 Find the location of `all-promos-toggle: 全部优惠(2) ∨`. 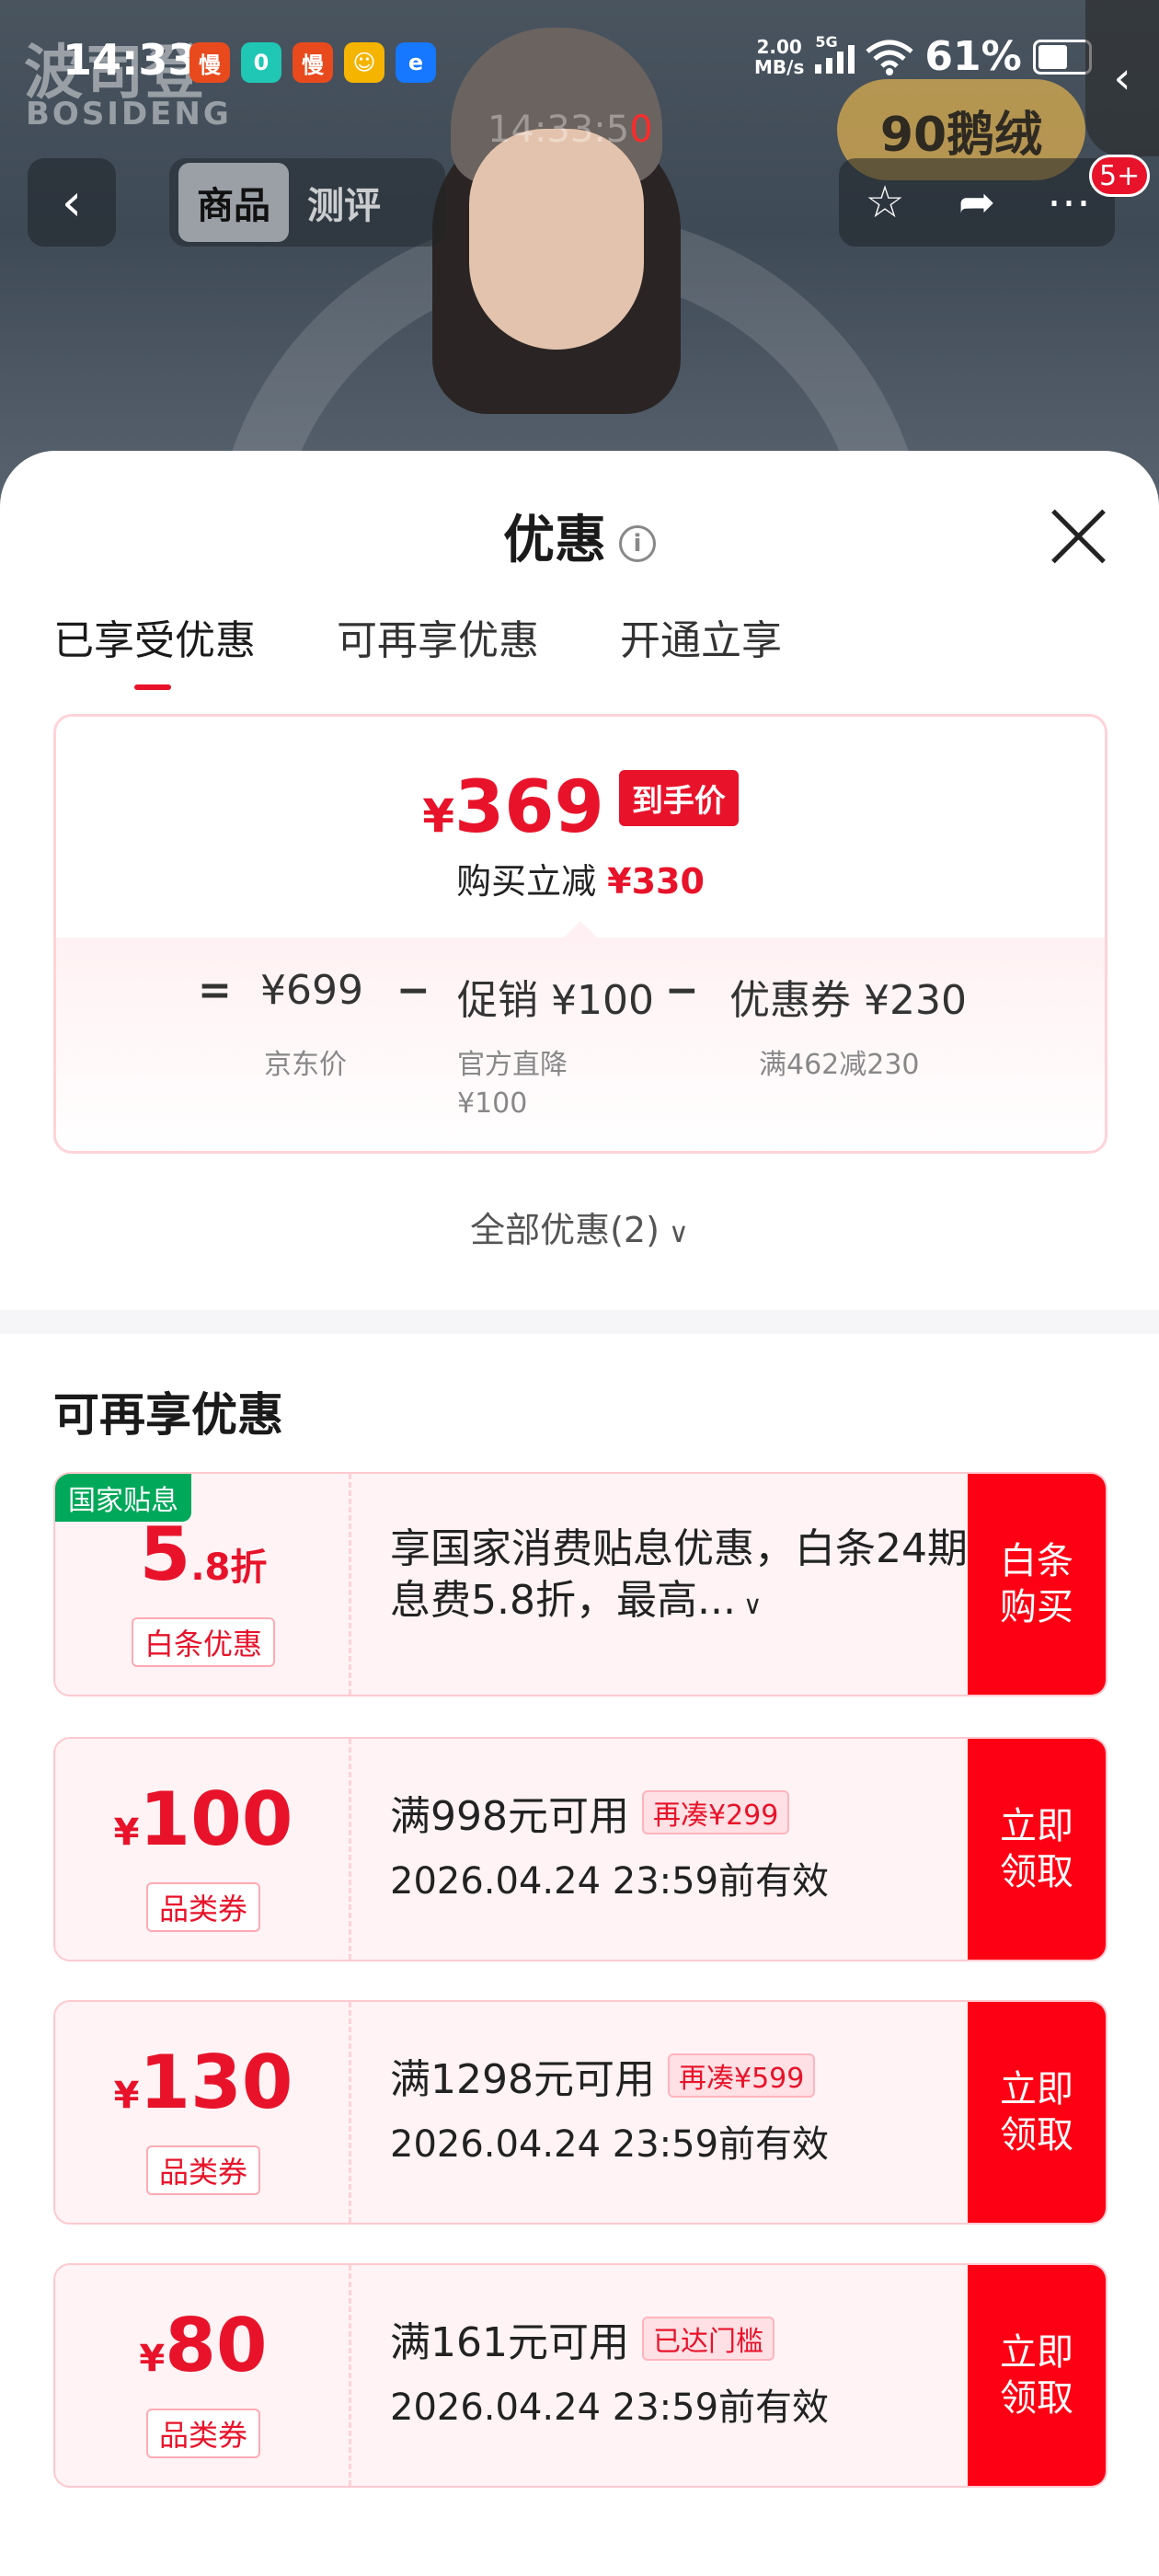

all-promos-toggle: 全部优惠(2) ∨ is located at coordinates (579, 1227).